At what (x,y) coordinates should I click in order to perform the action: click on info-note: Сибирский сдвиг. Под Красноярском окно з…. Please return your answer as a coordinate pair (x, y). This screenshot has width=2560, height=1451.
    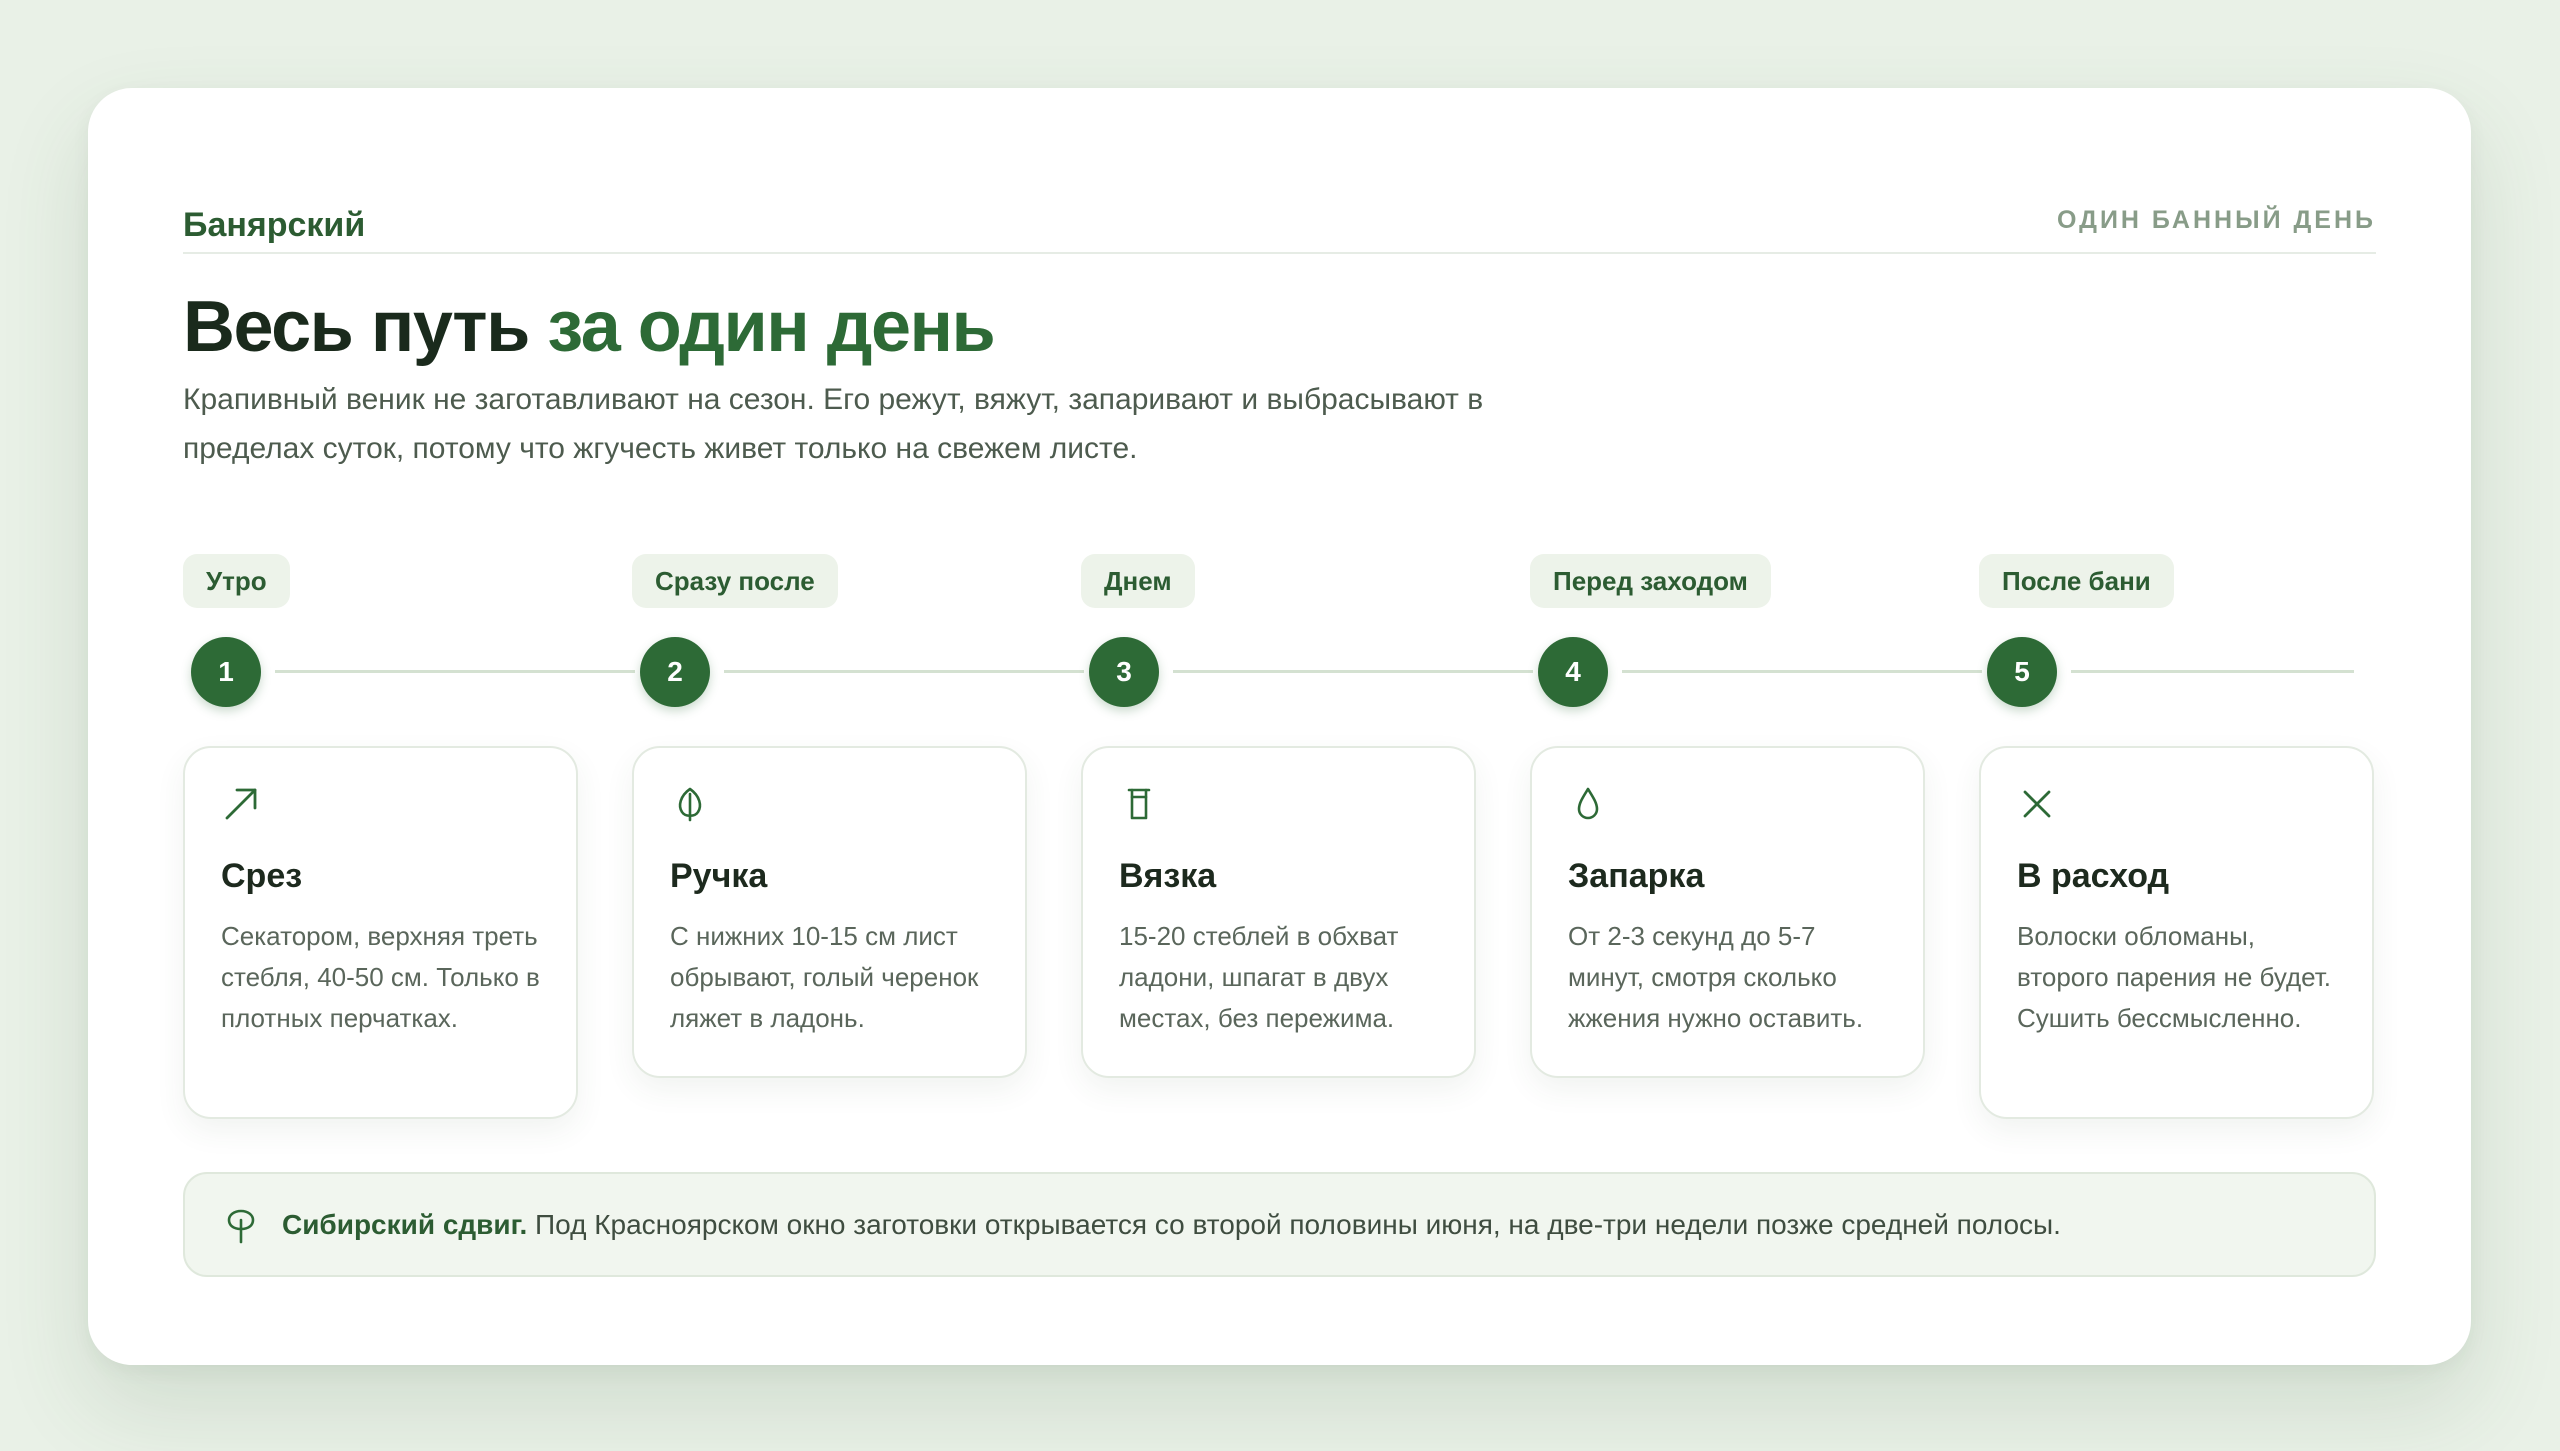
    Looking at the image, I should click on (1279, 1224).